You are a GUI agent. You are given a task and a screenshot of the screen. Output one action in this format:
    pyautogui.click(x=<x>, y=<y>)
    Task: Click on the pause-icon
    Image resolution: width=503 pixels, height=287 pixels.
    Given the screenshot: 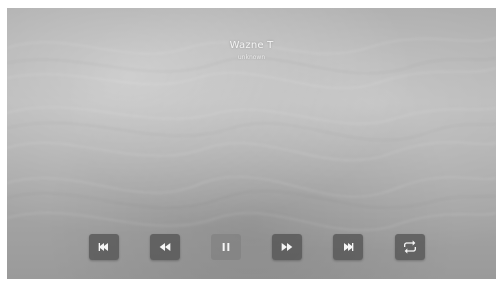 What is the action you would take?
    pyautogui.click(x=226, y=247)
    